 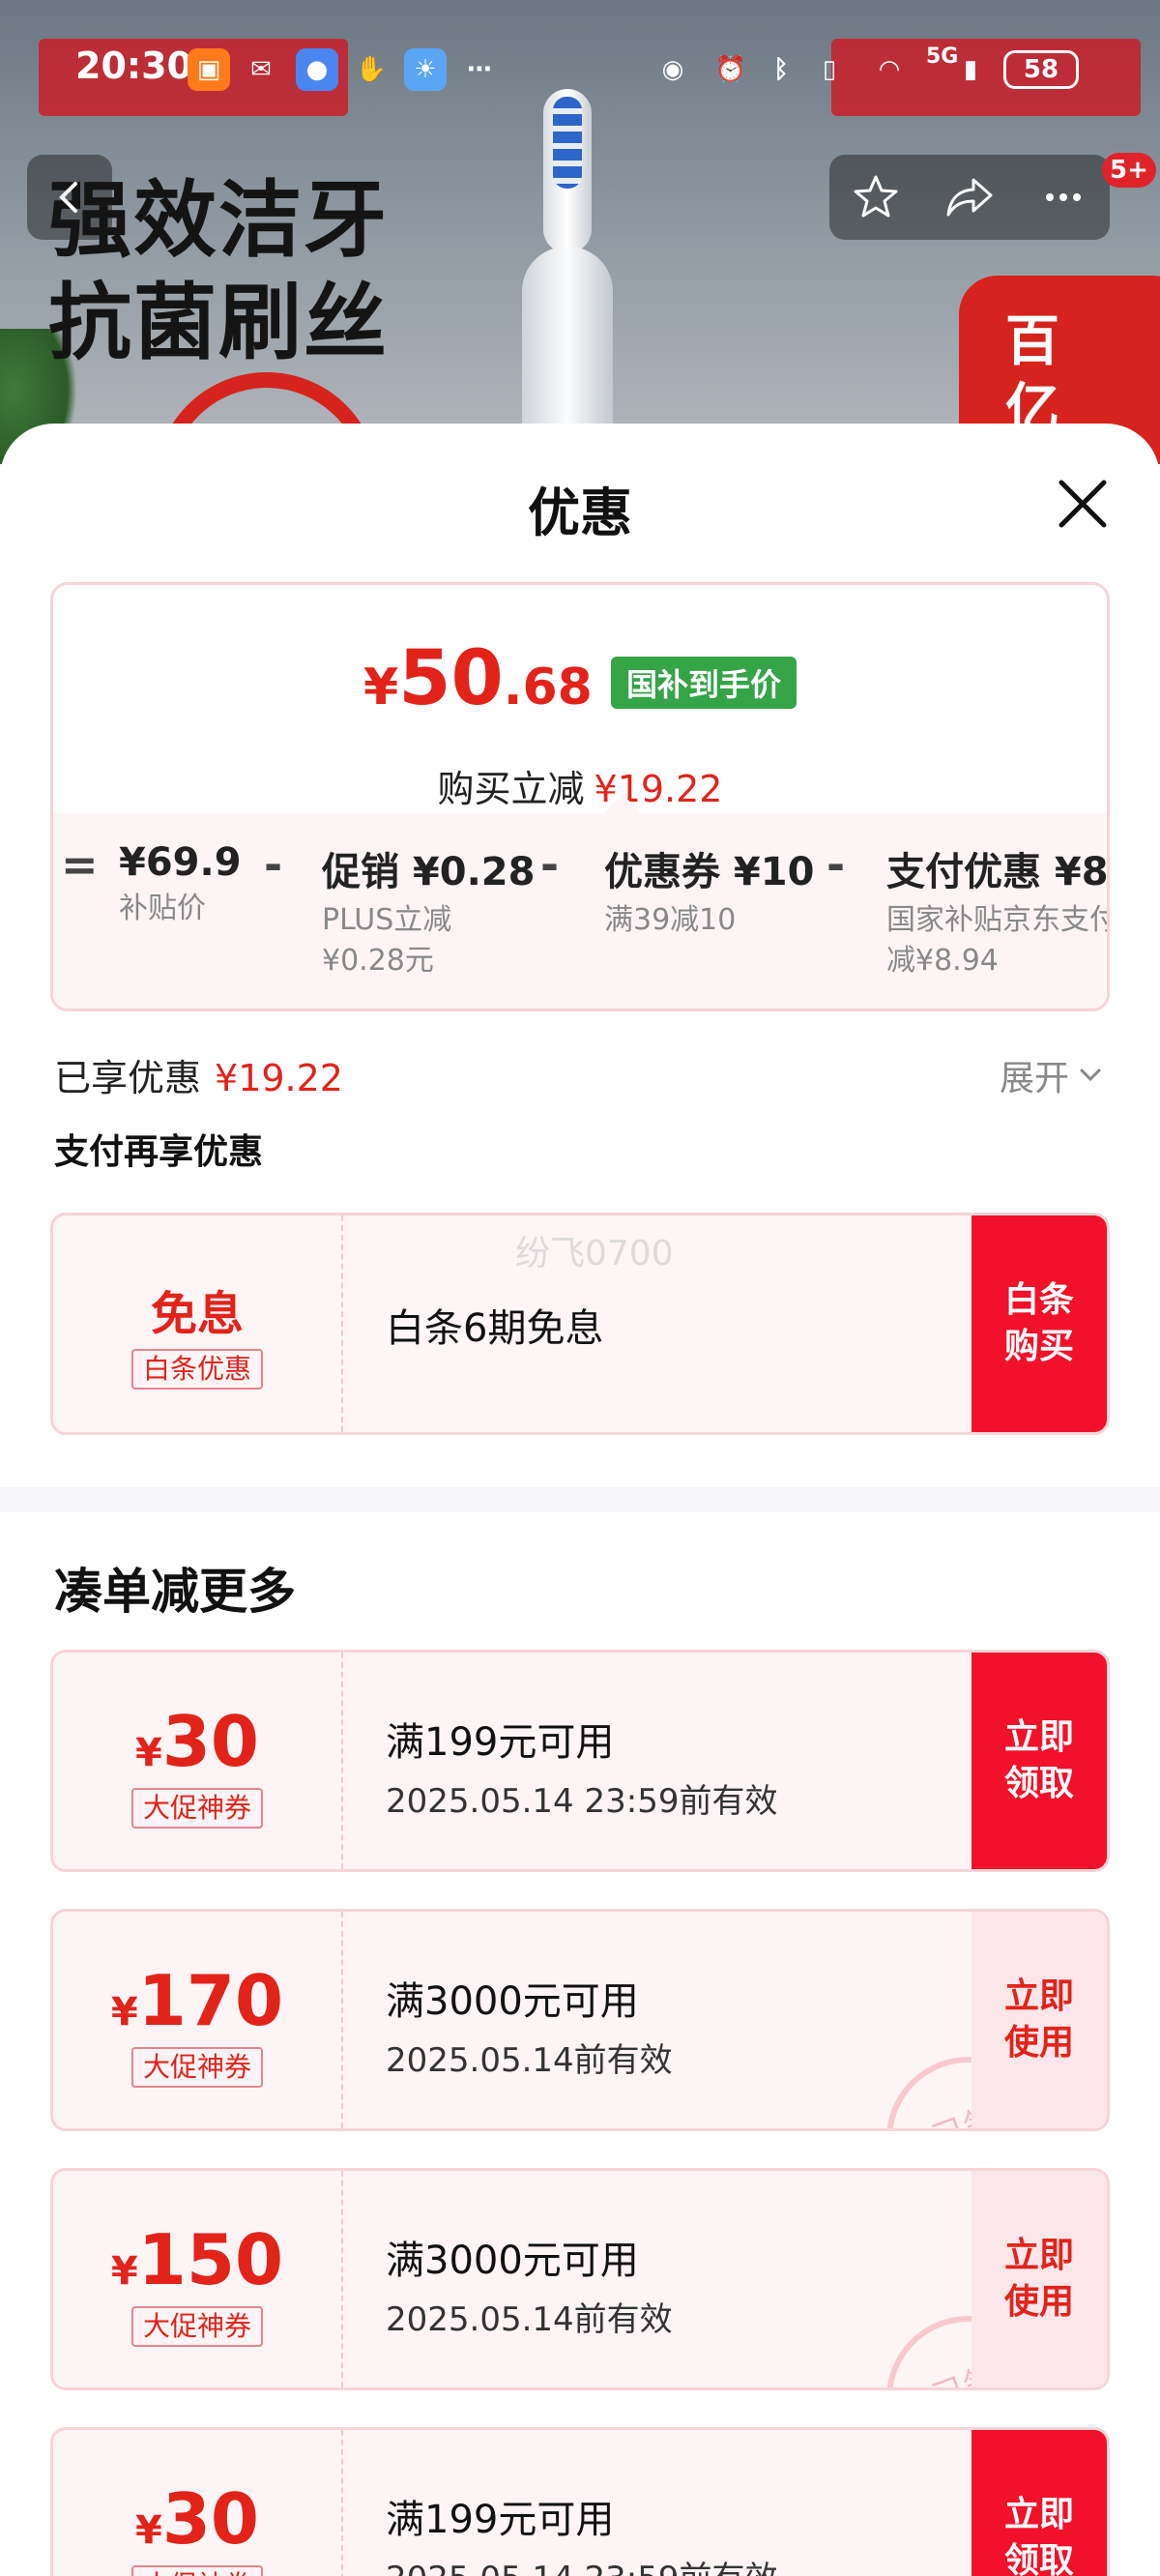 I want to click on interest-free-title: 免息, so click(x=197, y=1314).